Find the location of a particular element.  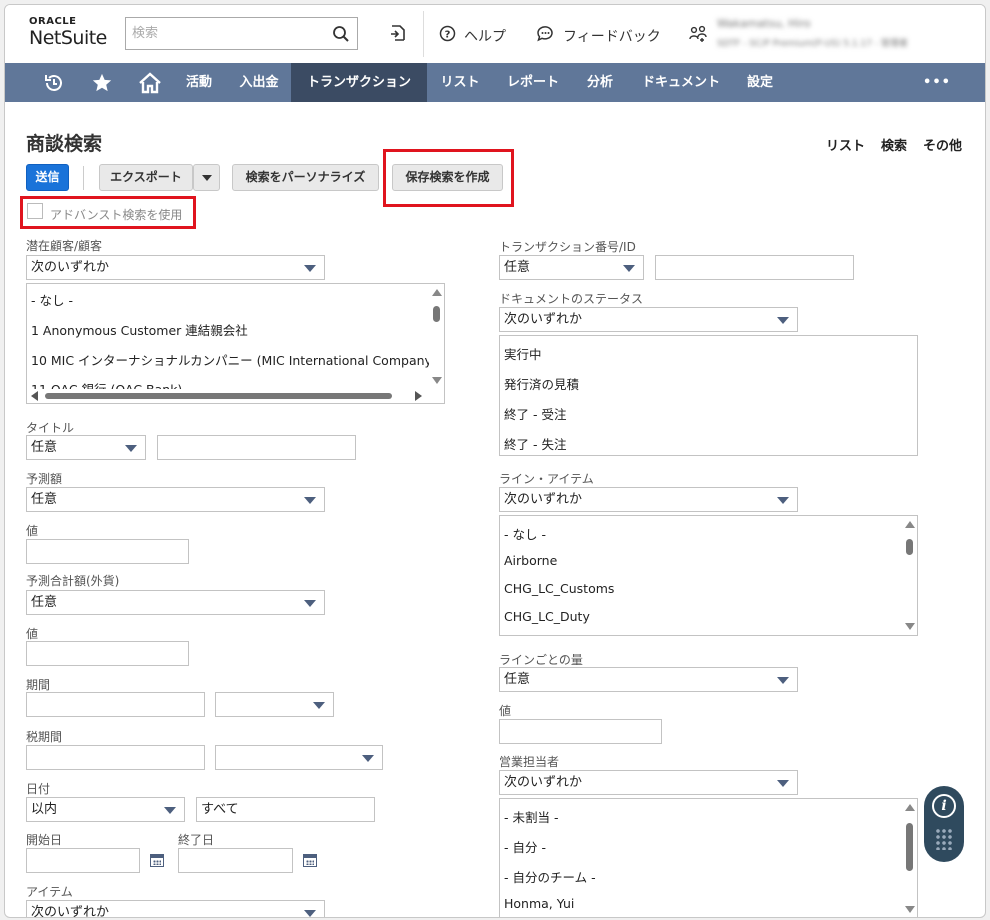

list-item: - 自分 - is located at coordinates (525, 846).